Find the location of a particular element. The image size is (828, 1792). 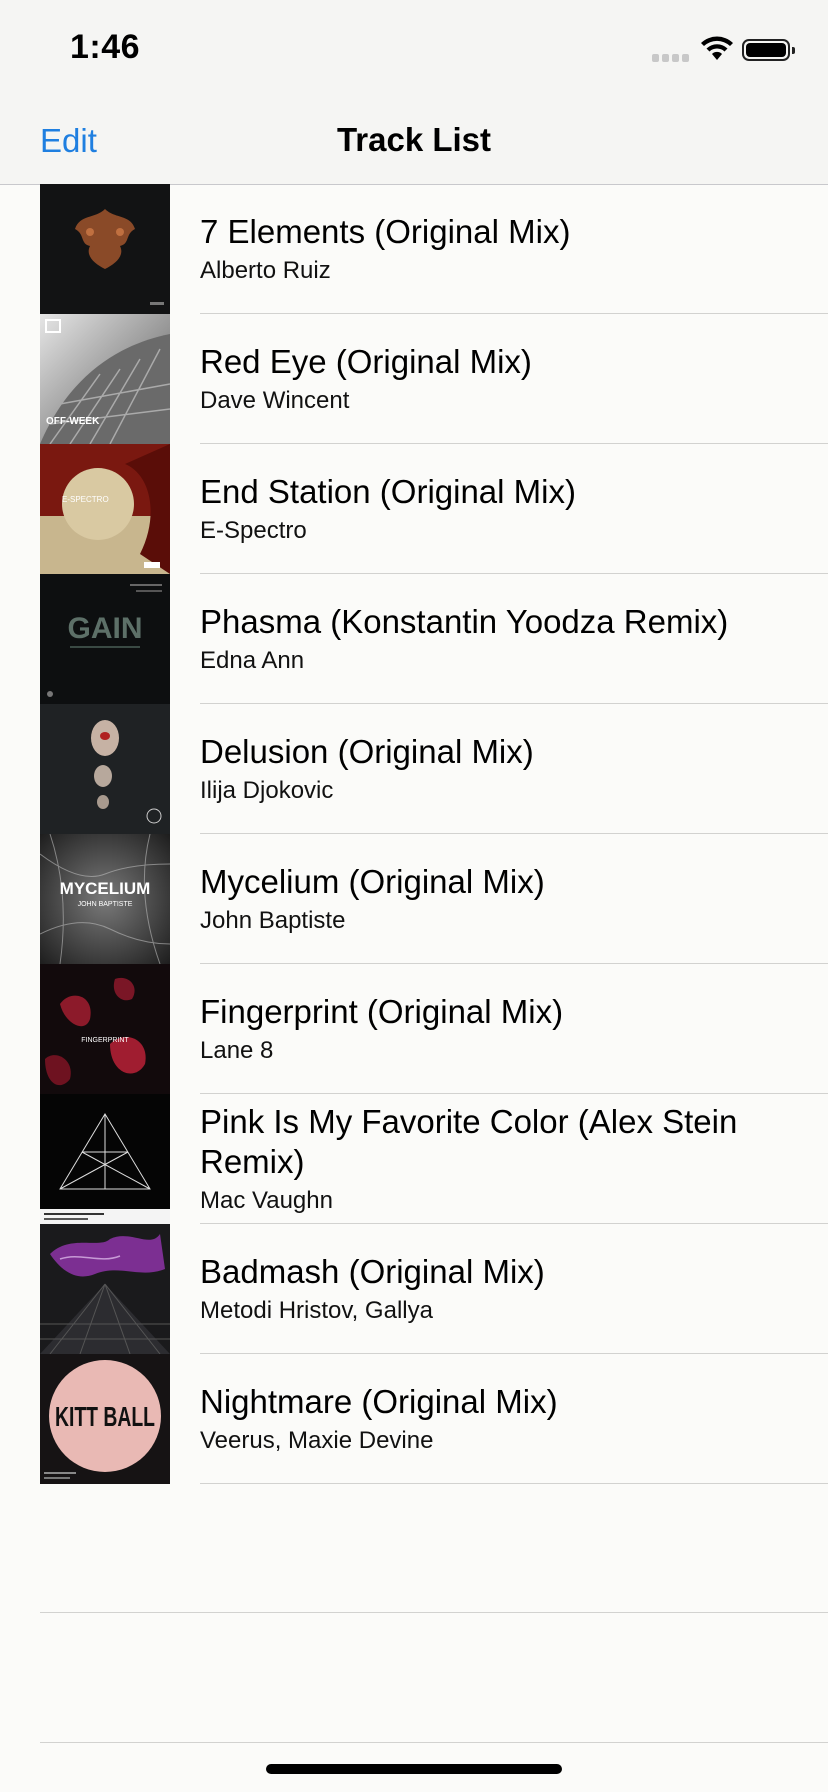

track-artist: John Baptiste is located at coordinates (273, 920).